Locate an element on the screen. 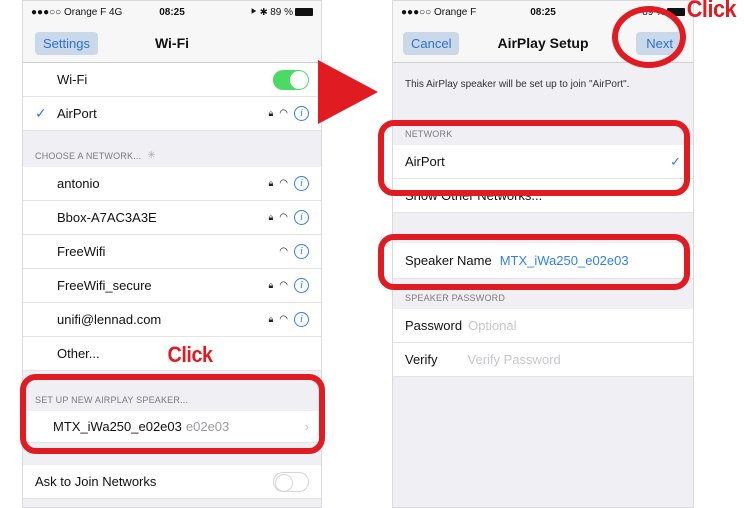 This screenshot has height=508, width=744. cancel-button: Cancel is located at coordinates (431, 43).